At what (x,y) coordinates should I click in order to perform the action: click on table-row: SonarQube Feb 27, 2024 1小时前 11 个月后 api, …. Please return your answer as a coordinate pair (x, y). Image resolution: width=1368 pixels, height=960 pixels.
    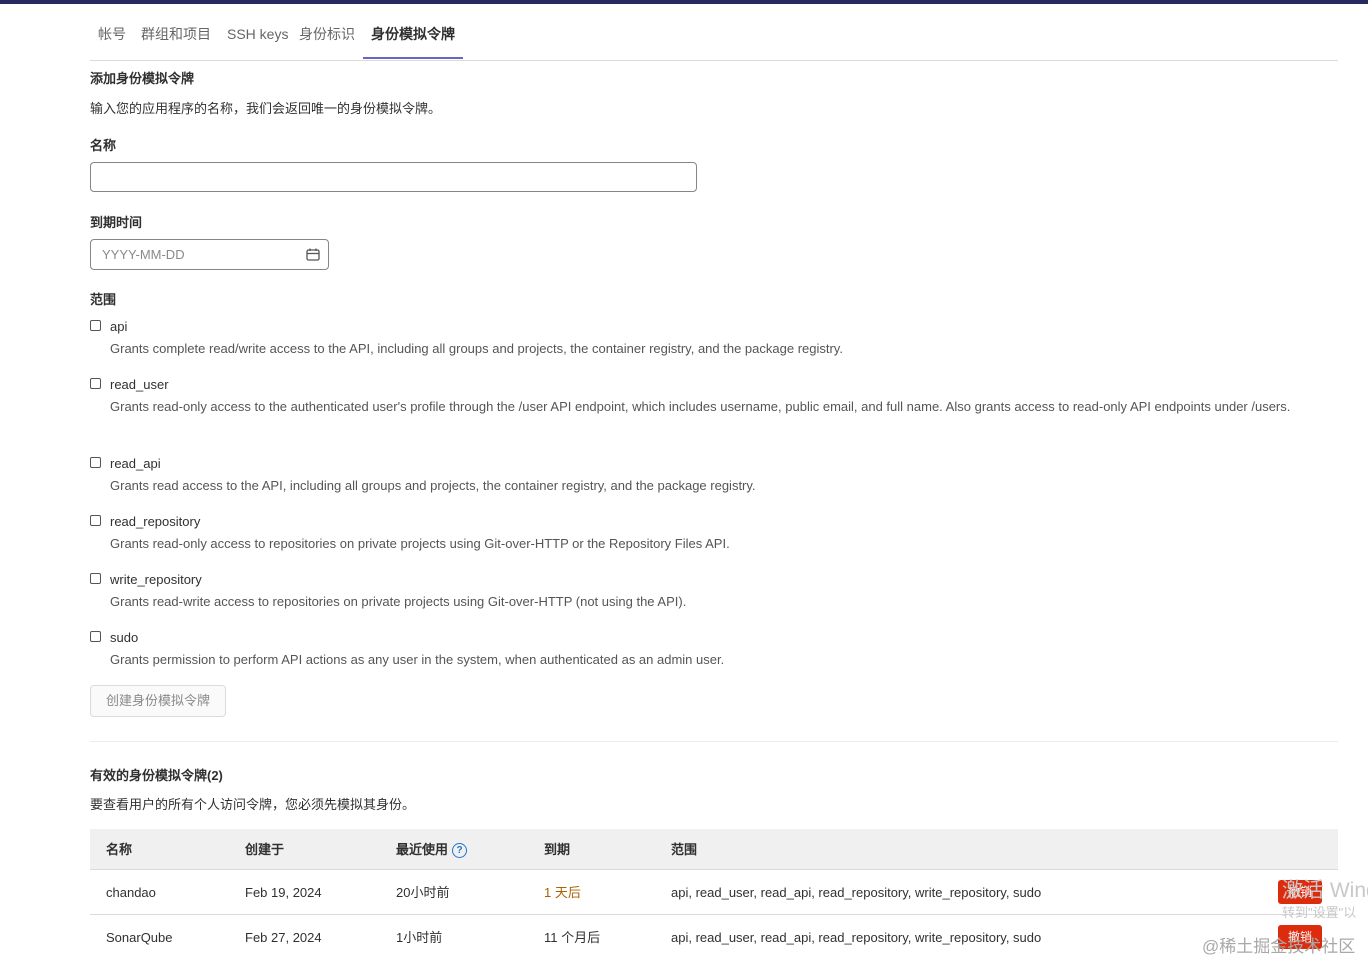
    Looking at the image, I should click on (714, 937).